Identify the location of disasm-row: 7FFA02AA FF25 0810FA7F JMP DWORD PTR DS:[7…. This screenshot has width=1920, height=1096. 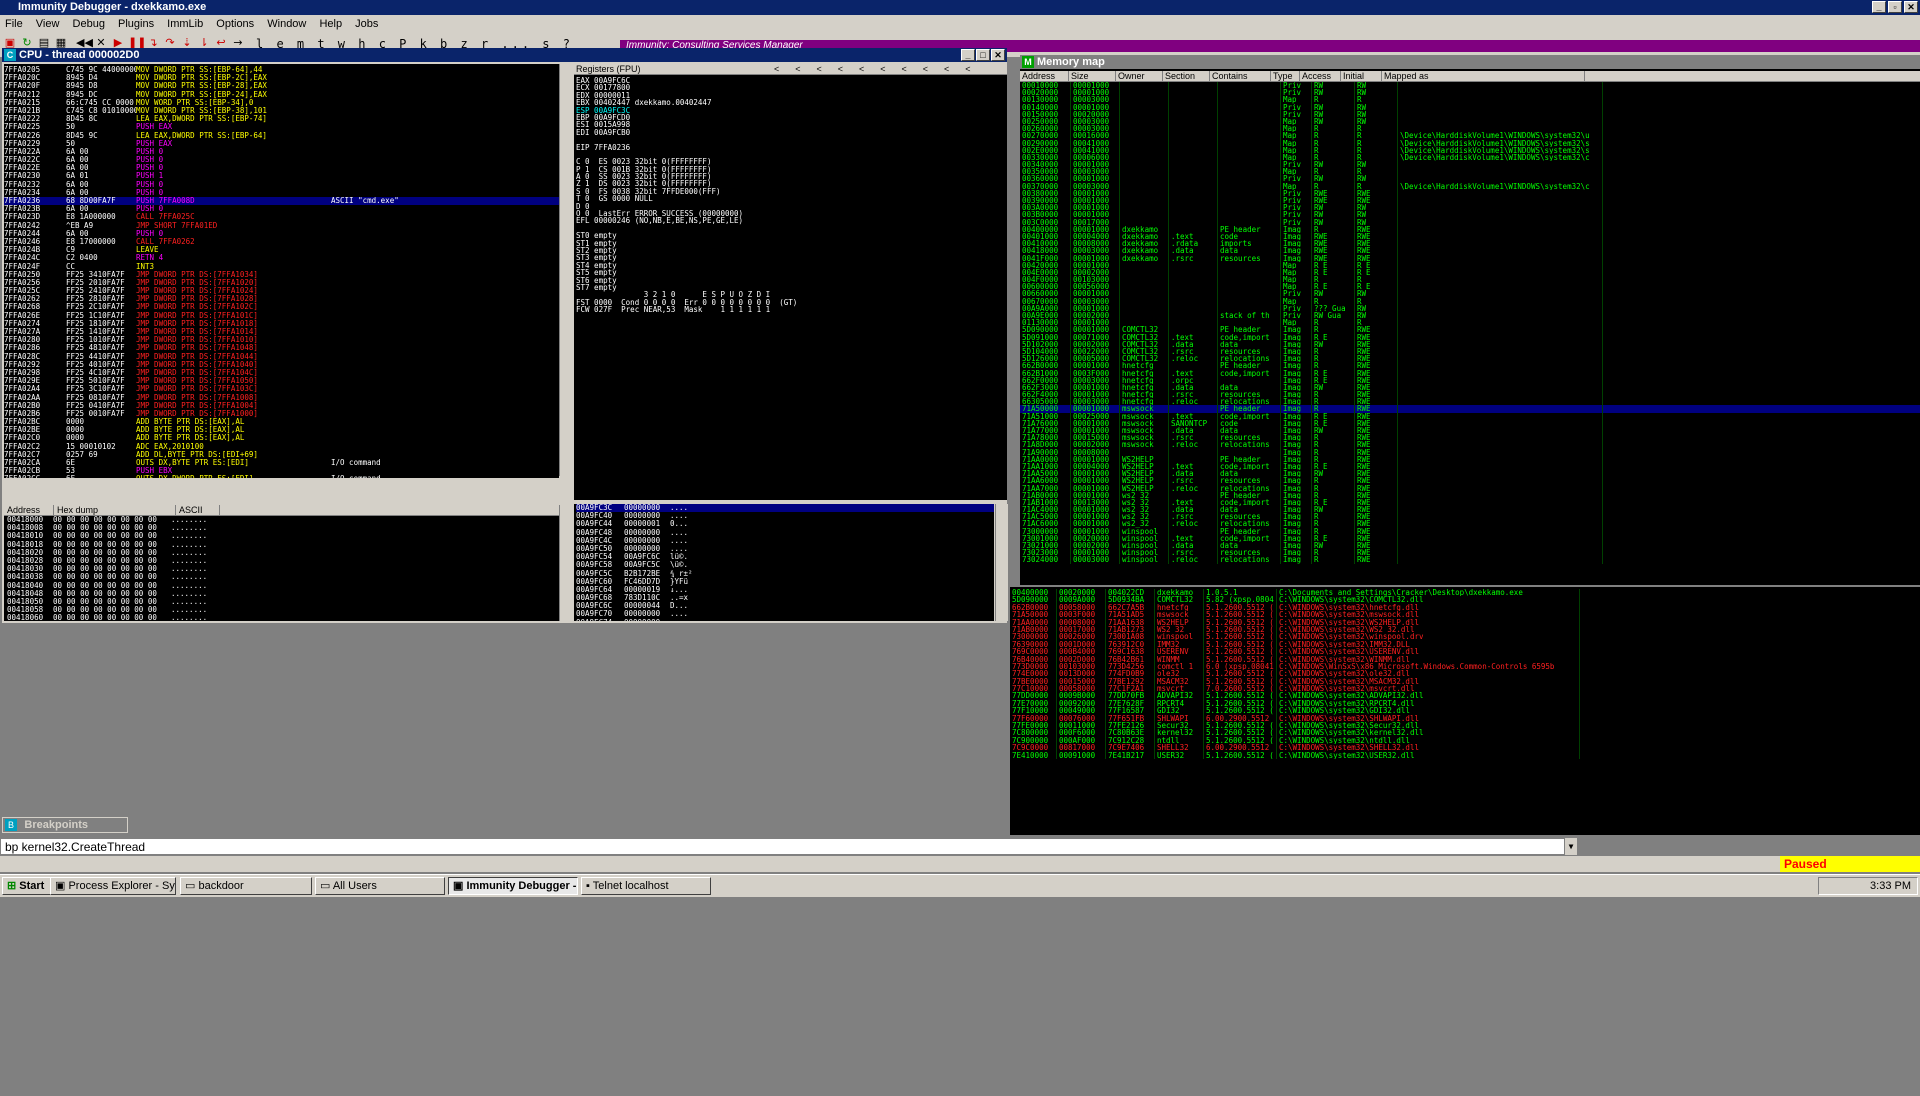
(281, 398).